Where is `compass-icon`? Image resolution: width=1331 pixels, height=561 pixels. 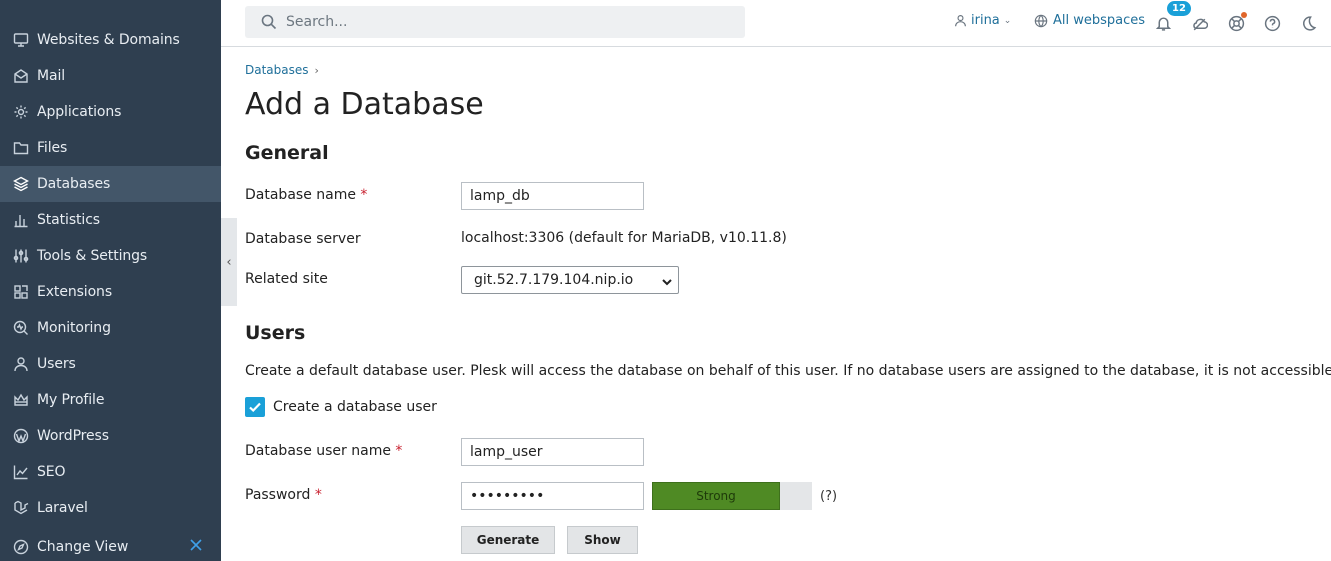 compass-icon is located at coordinates (21, 547).